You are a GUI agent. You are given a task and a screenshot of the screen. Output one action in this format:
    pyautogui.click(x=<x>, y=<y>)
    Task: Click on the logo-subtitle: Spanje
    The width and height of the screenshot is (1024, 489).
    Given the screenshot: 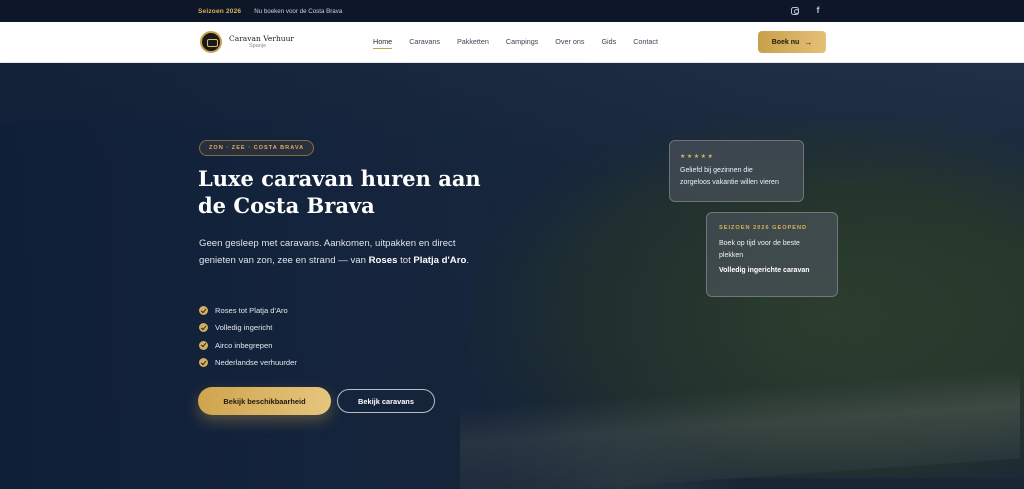 What is the action you would take?
    pyautogui.click(x=258, y=46)
    